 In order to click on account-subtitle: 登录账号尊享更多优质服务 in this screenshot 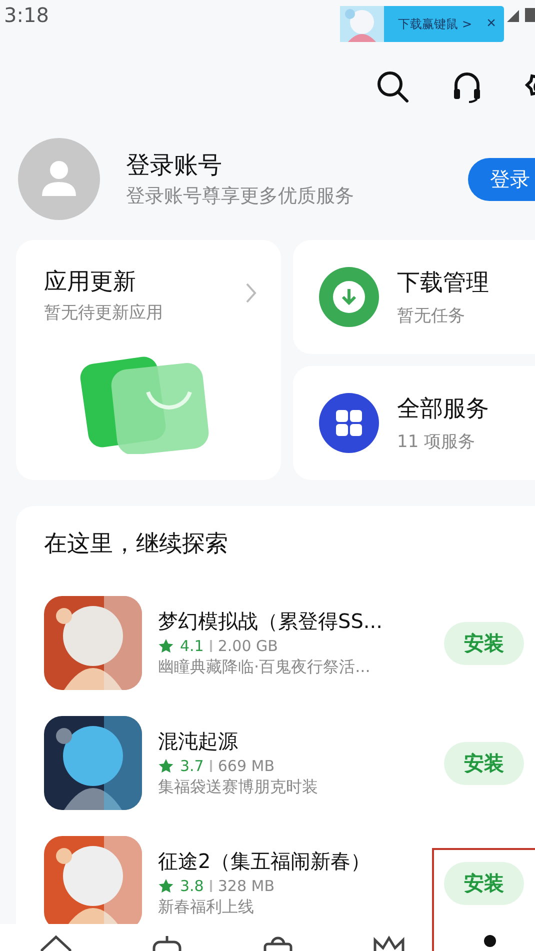, I will do `click(240, 196)`.